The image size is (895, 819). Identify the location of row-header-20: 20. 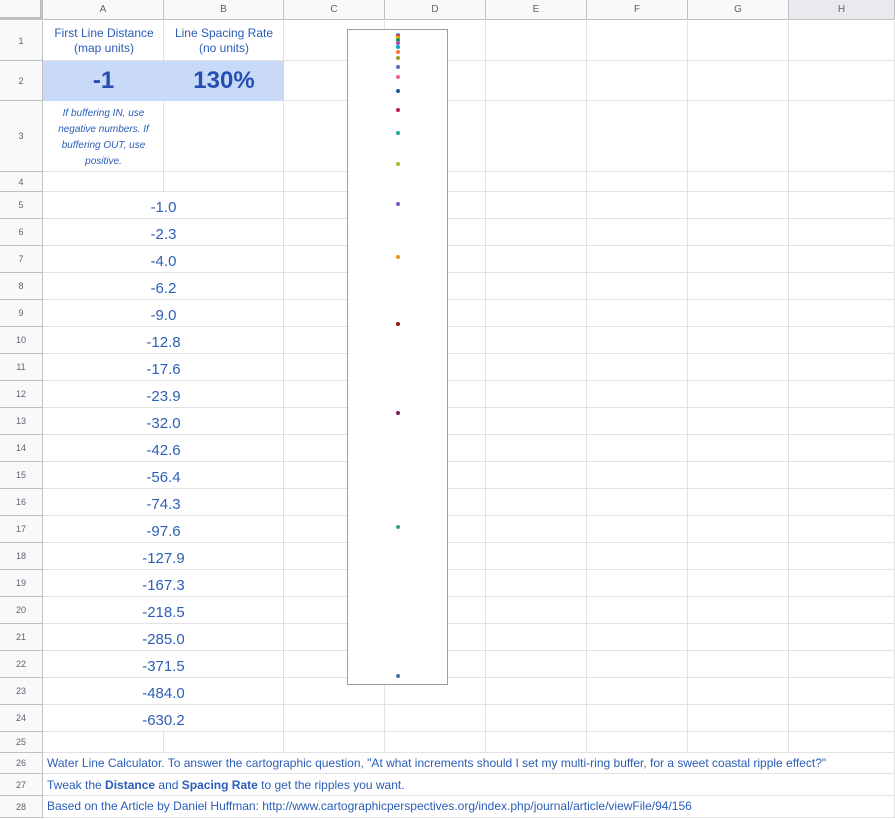
(21, 610).